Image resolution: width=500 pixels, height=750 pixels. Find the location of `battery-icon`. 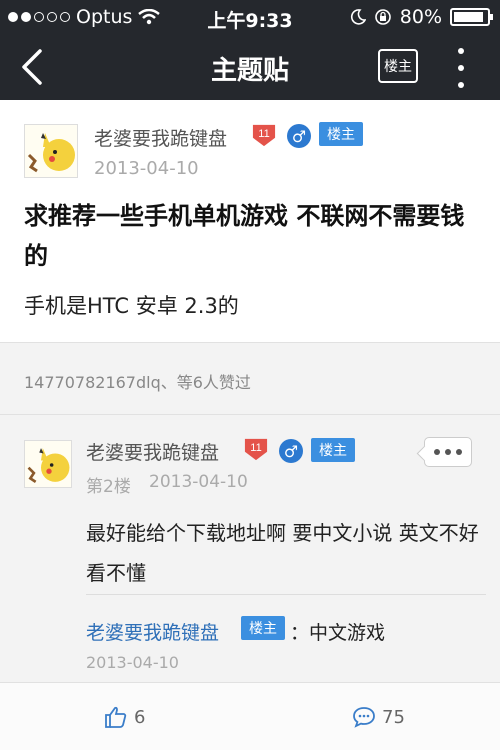

battery-icon is located at coordinates (471, 17).